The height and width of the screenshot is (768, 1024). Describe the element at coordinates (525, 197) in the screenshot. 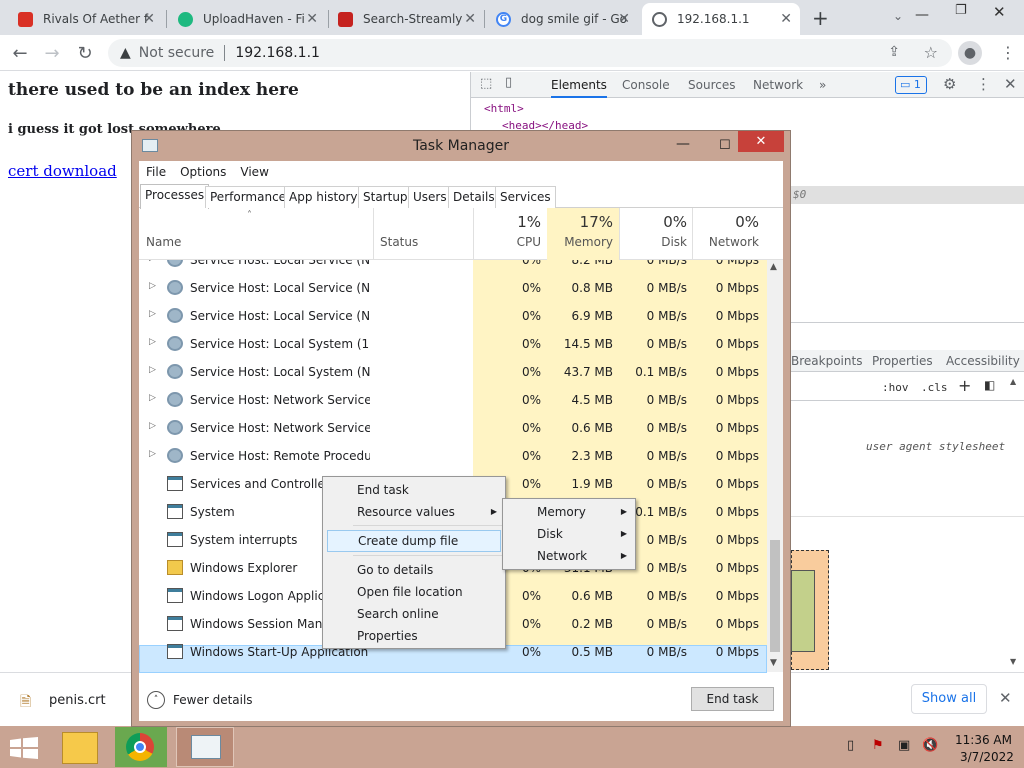

I see `tab-services: Services` at that location.